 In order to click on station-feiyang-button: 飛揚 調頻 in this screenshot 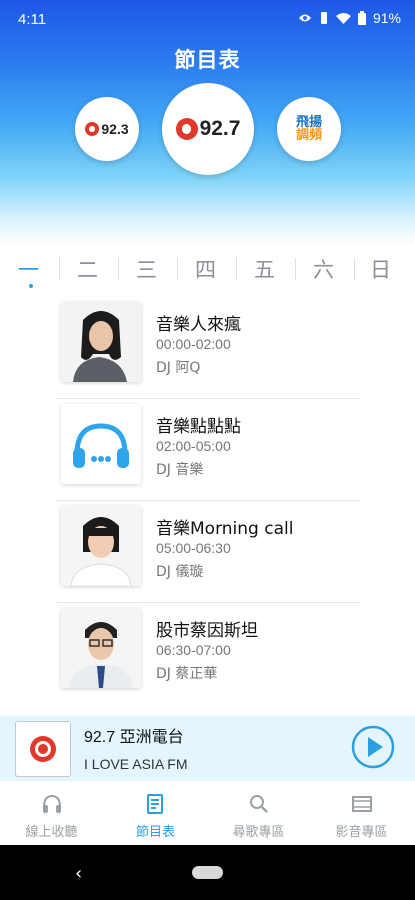, I will do `click(309, 129)`.